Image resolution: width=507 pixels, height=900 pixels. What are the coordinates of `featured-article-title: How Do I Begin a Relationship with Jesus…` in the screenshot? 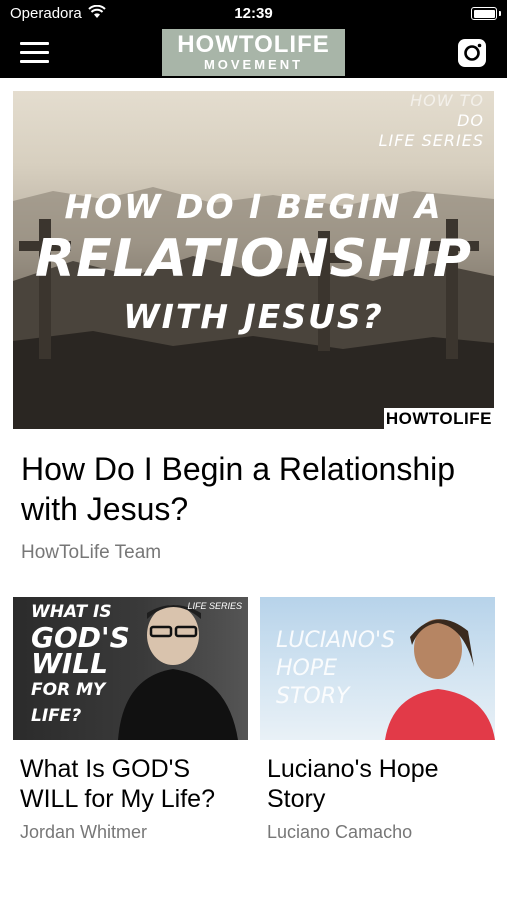 It's located at (256, 489).